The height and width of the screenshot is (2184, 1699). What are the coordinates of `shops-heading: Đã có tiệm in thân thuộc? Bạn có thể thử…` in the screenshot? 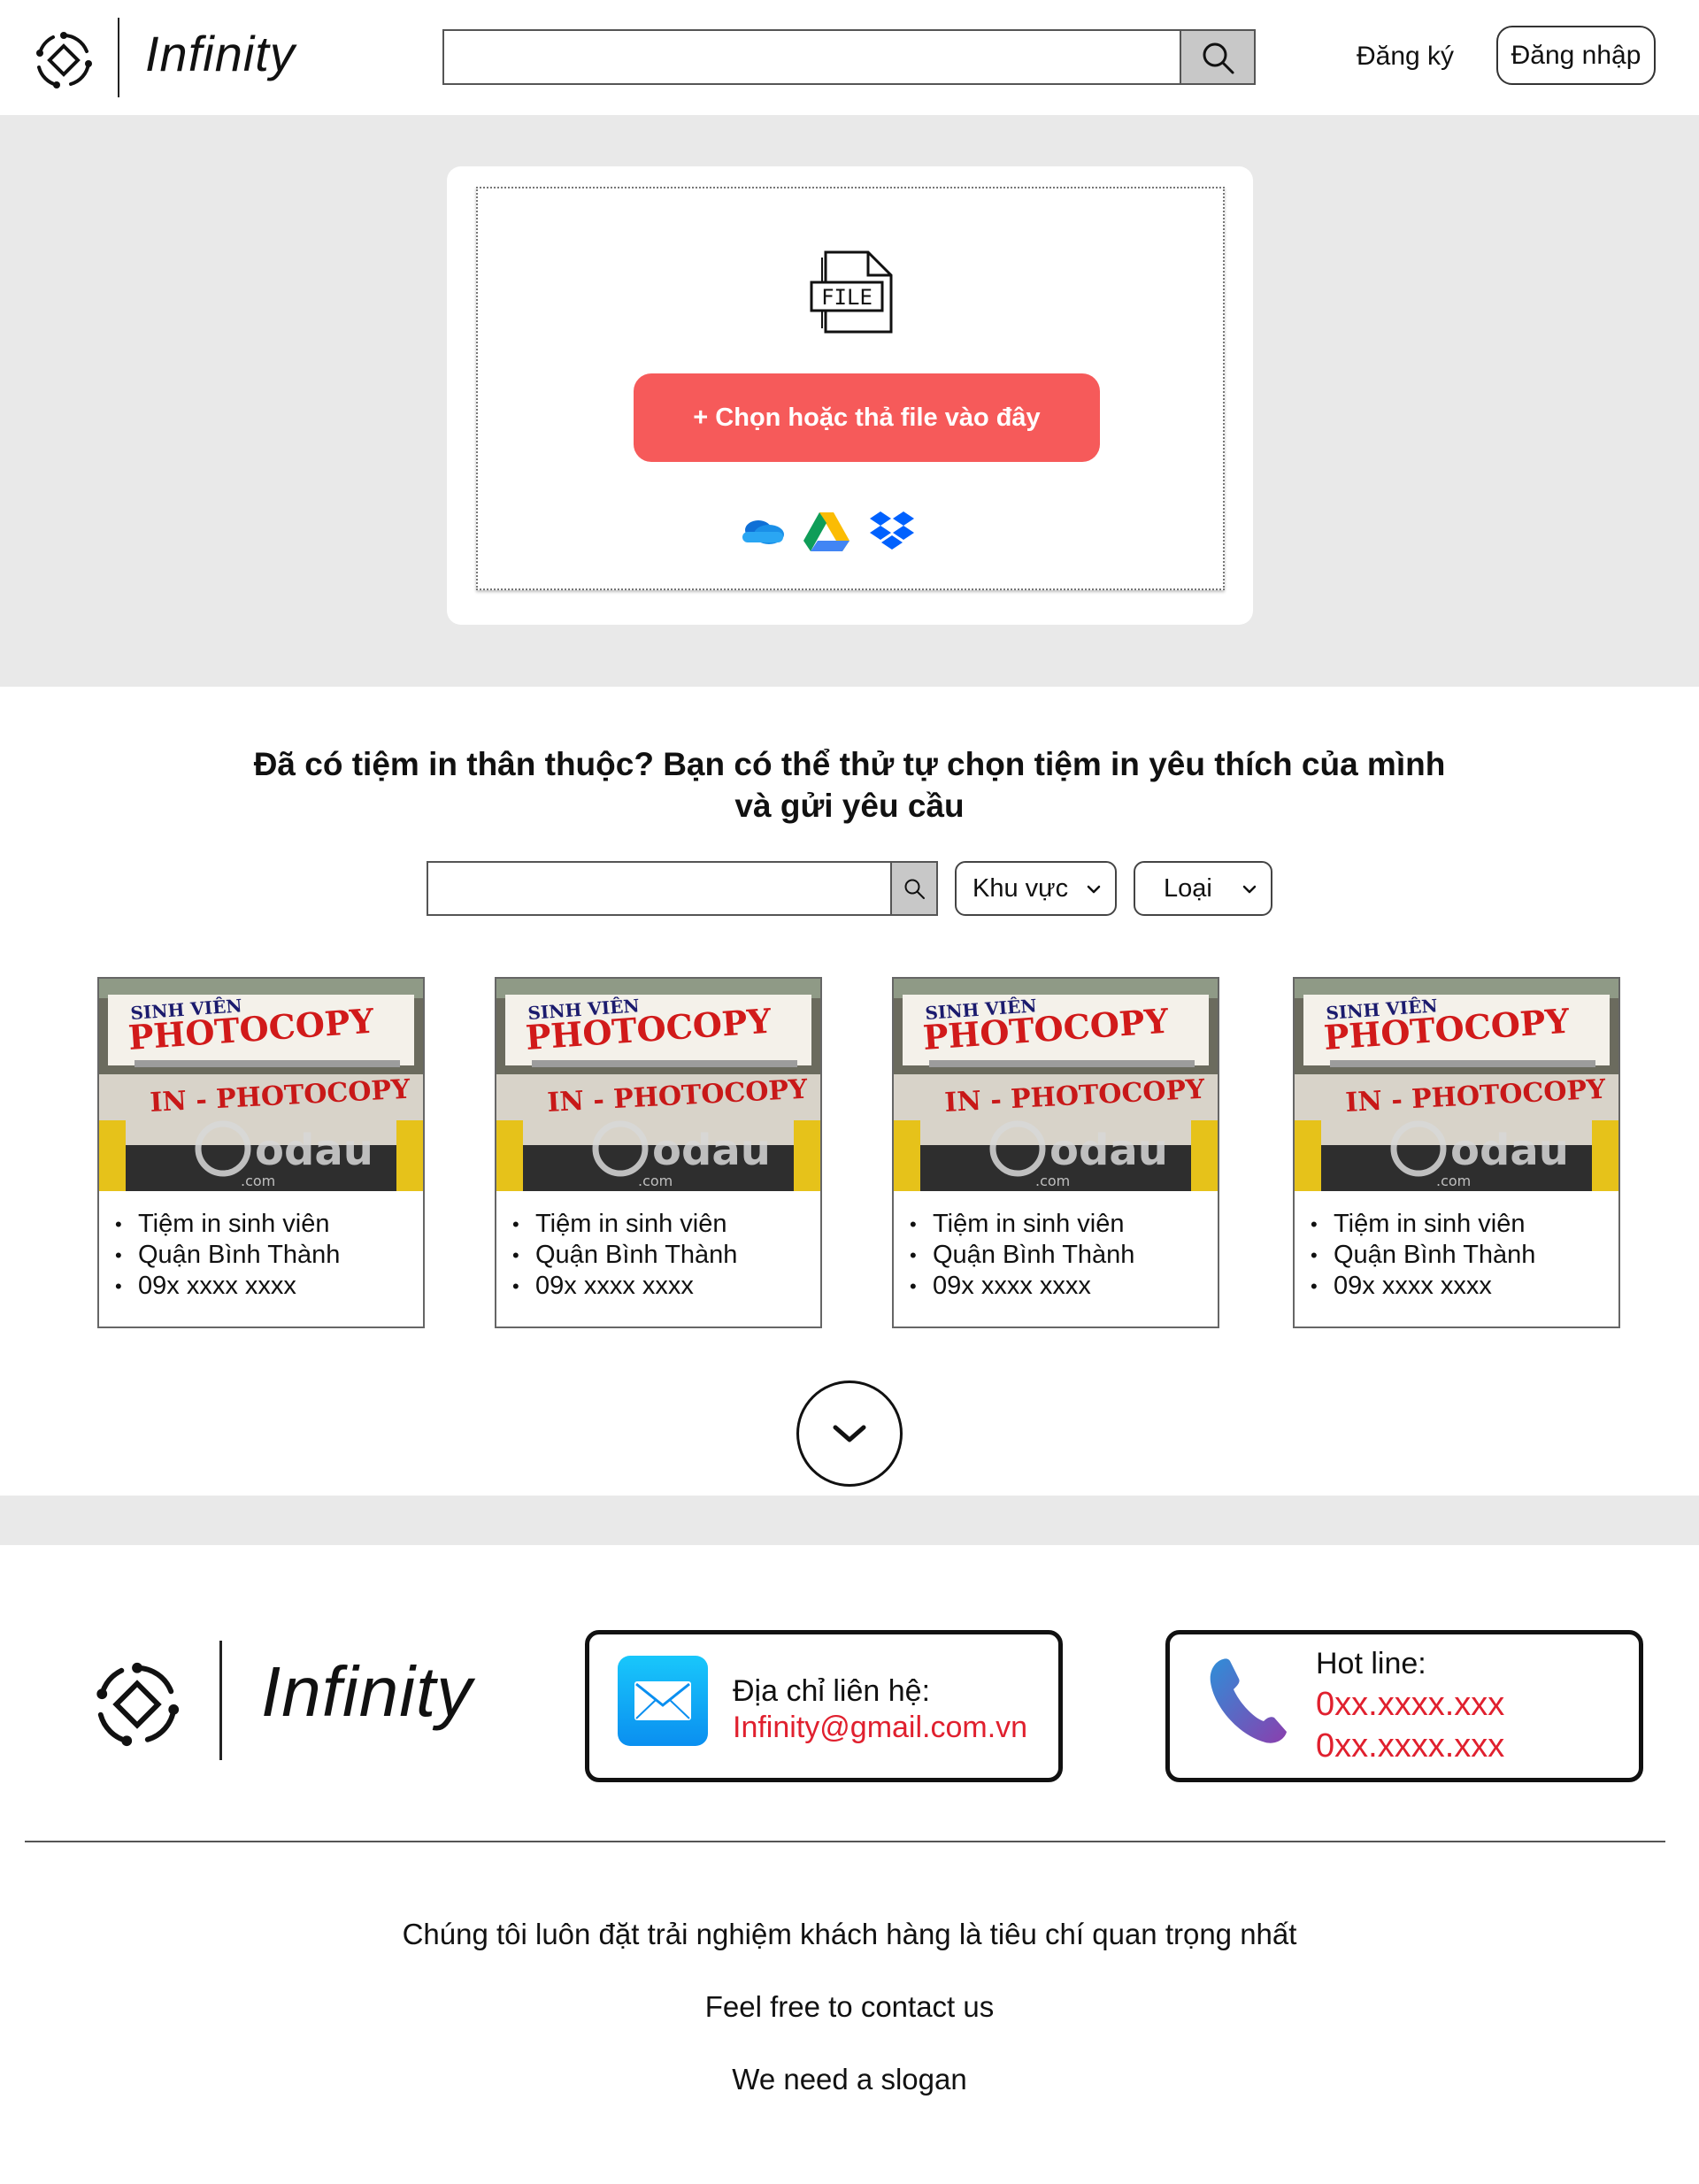 It's located at (849, 785).